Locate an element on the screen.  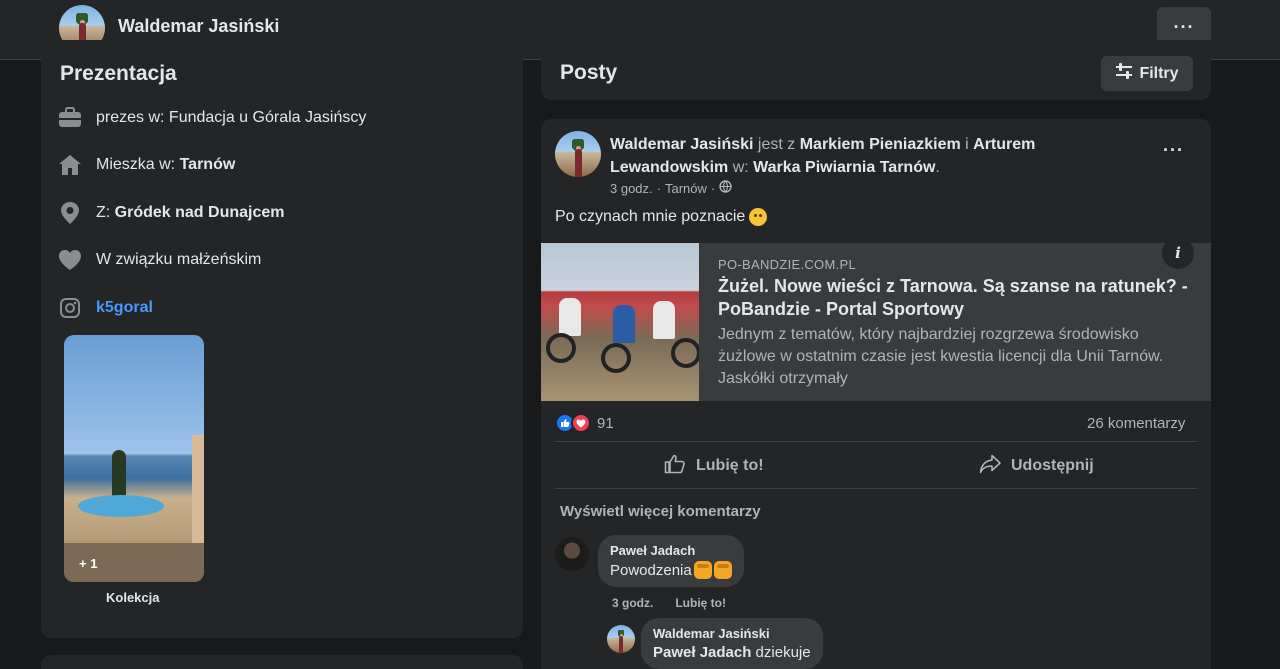
reaction-icons is located at coordinates (573, 423).